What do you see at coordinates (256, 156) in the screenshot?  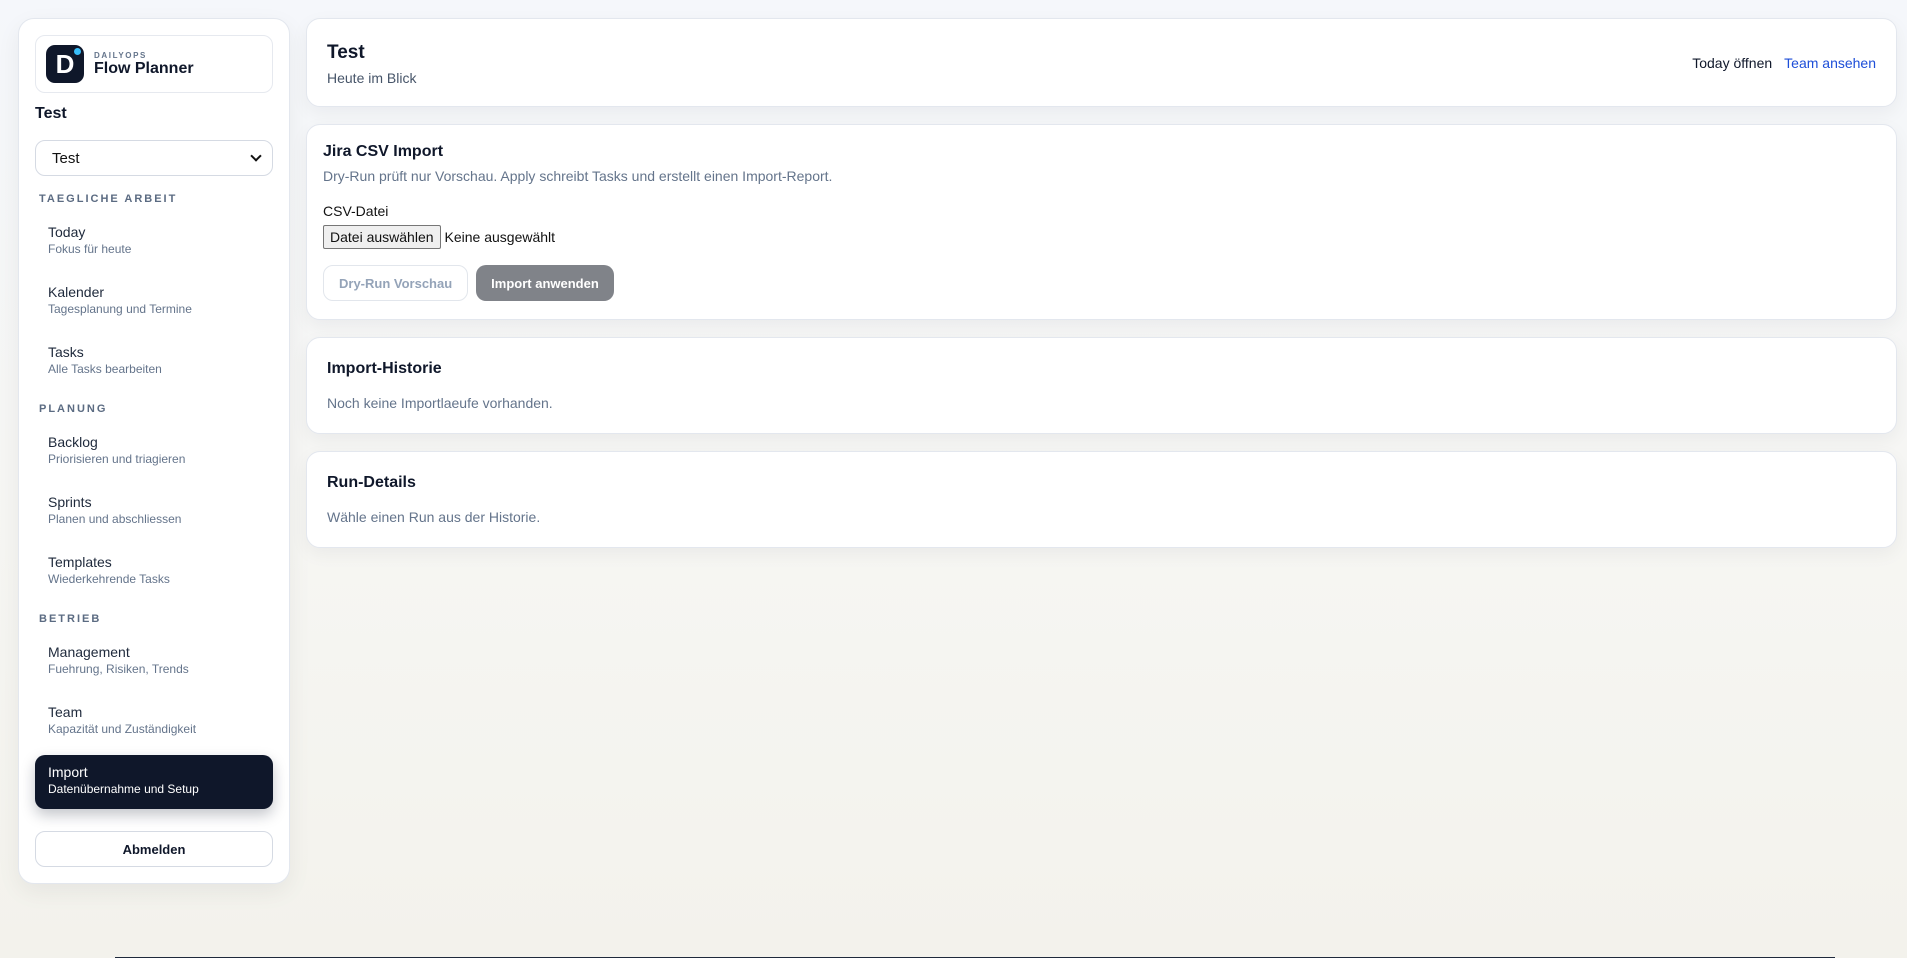 I see `chevron-down-icon` at bounding box center [256, 156].